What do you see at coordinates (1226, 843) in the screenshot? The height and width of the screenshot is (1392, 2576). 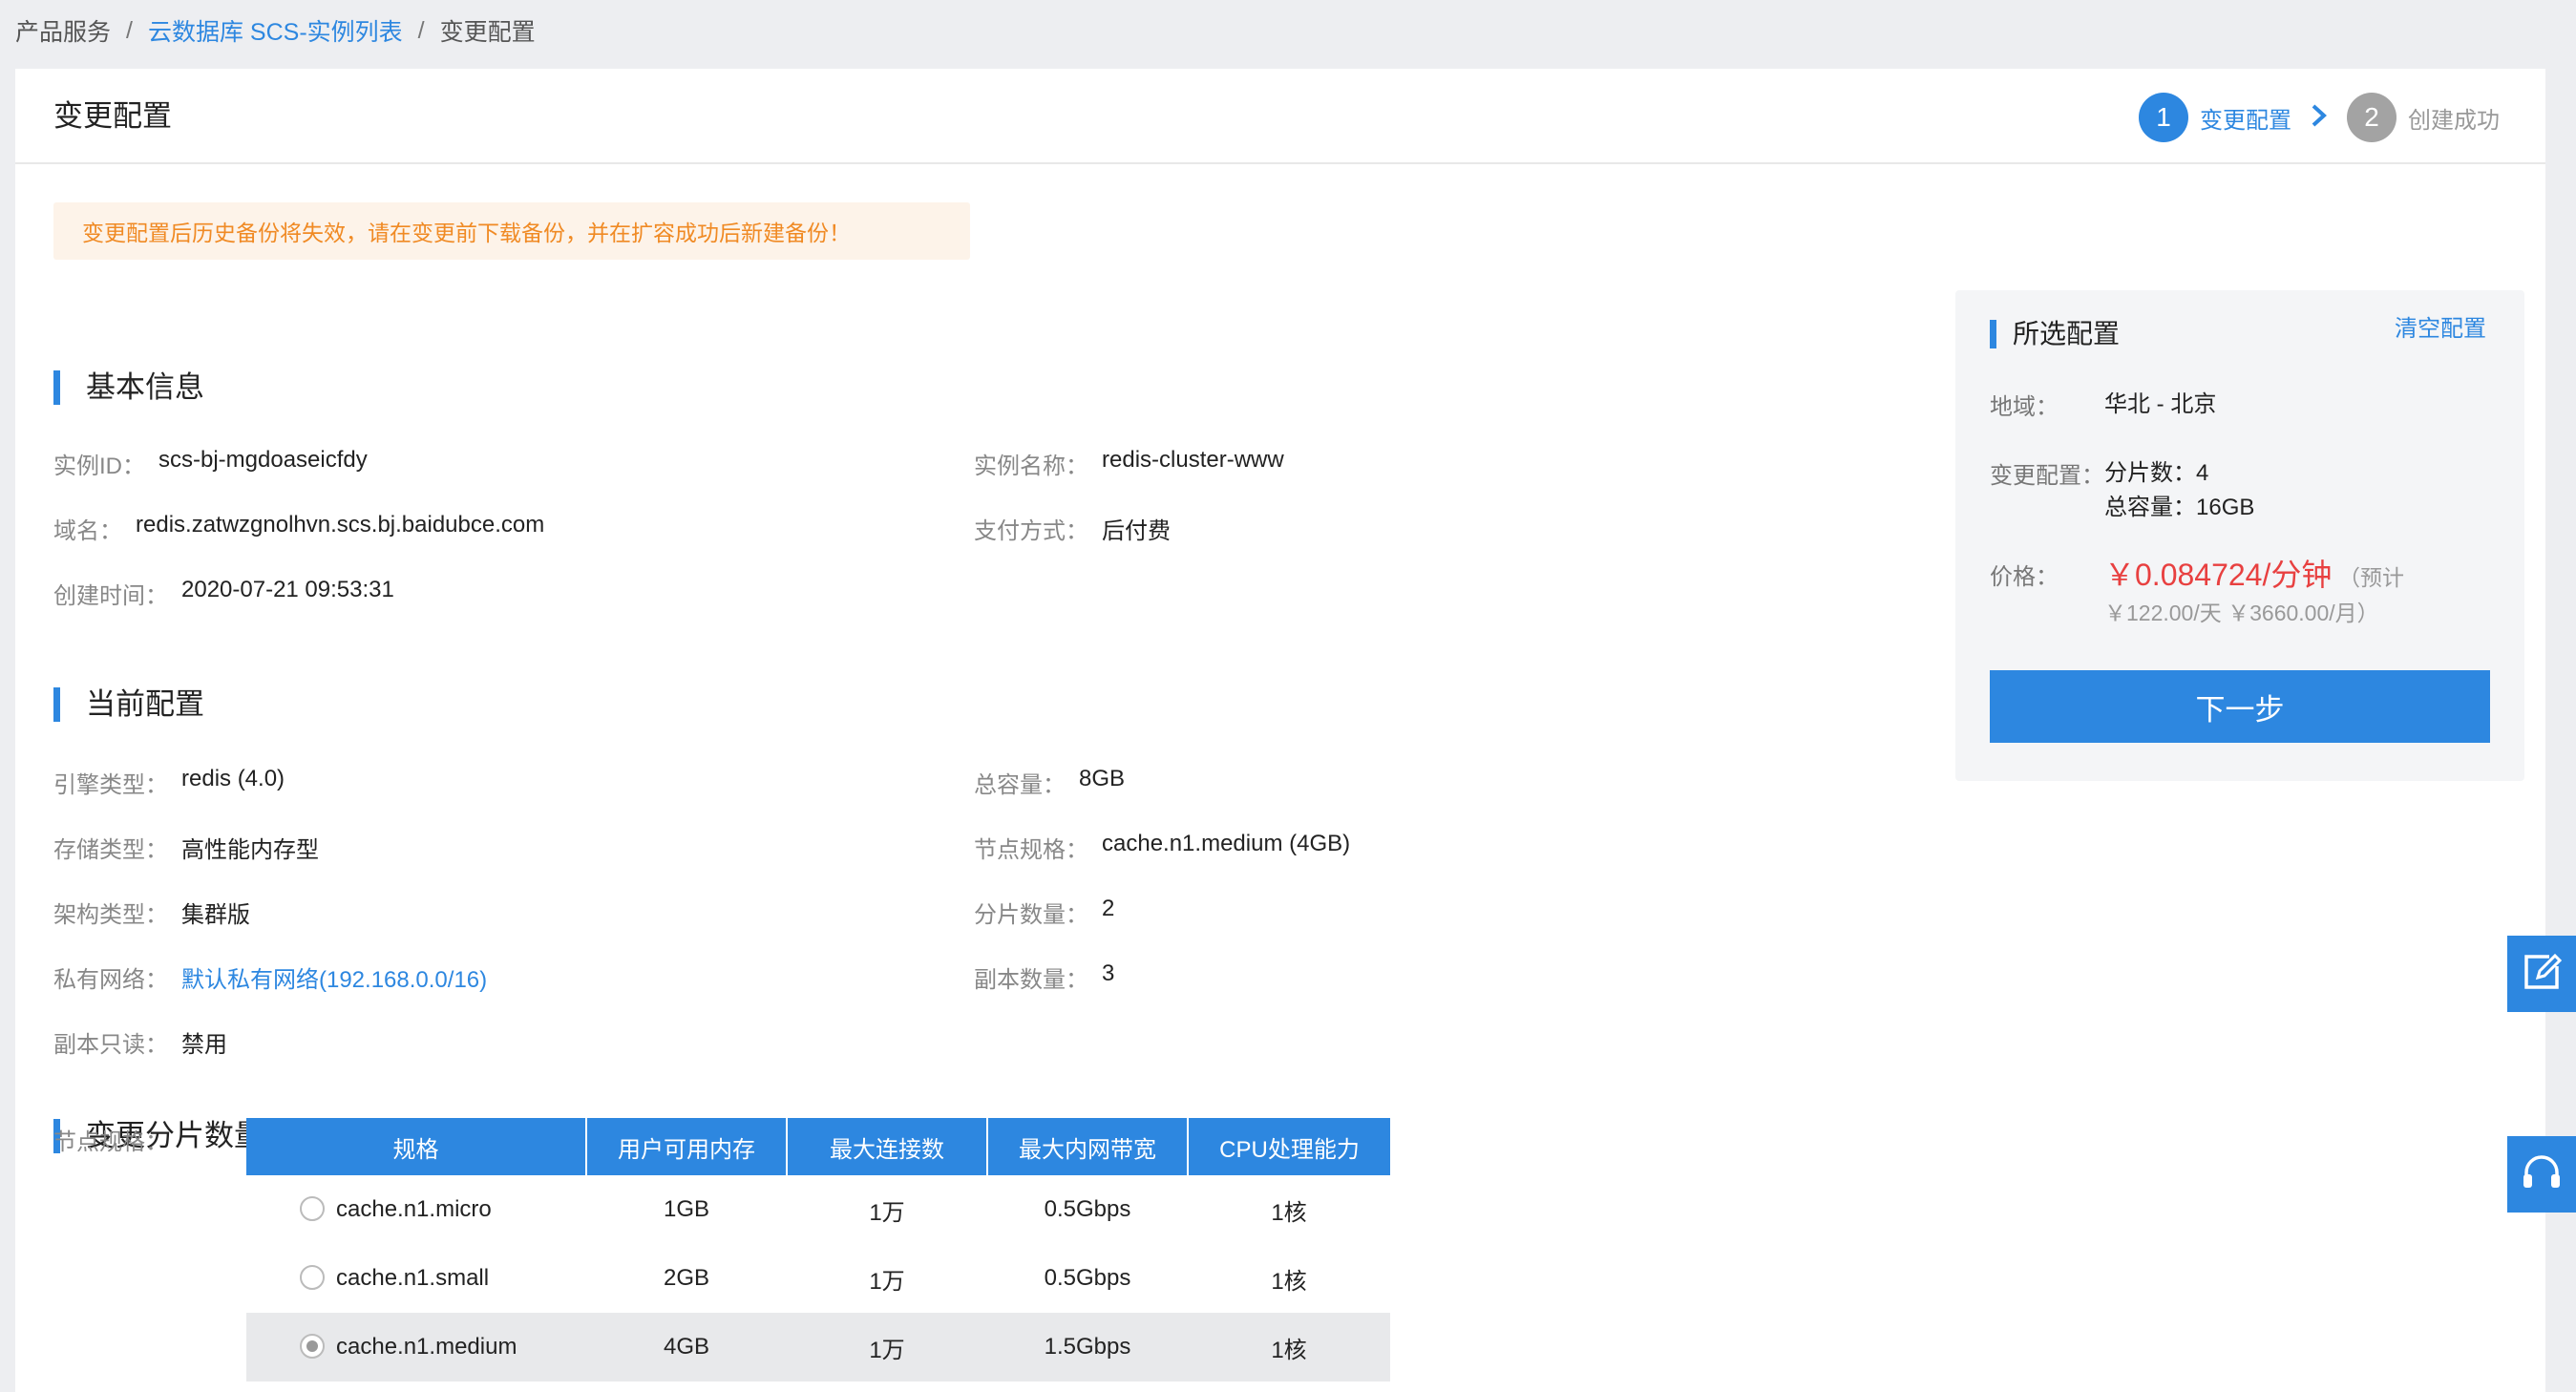 I see `field-value: cache.n1.medium (4GB)` at bounding box center [1226, 843].